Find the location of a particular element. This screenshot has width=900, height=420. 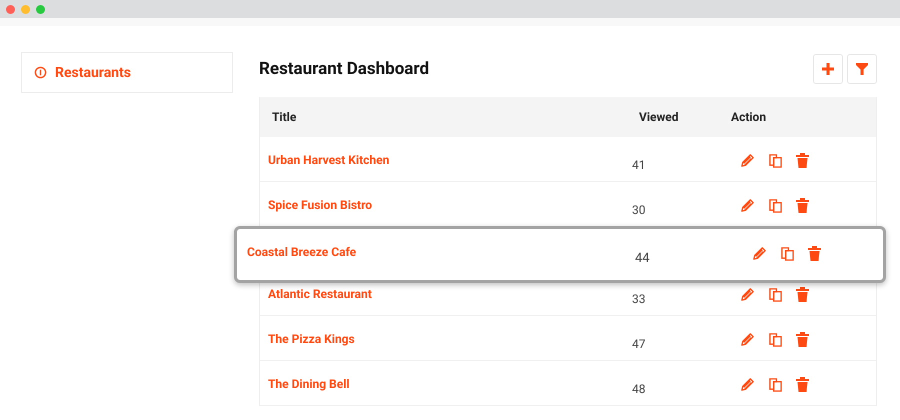

restaurant-link: Coastal Breeze Cafe is located at coordinates (301, 252).